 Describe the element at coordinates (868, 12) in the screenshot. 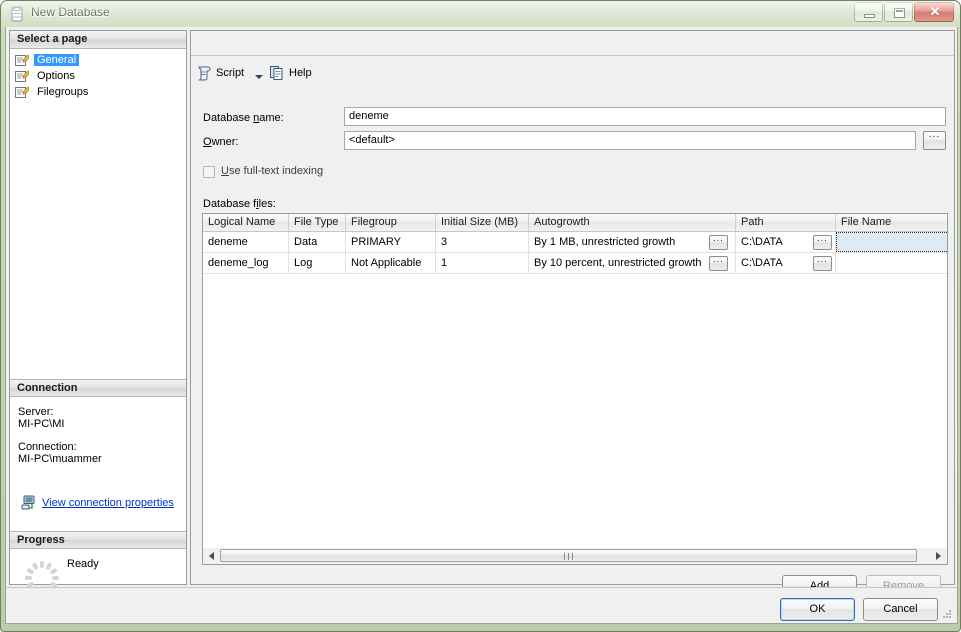

I see `minimize-button` at that location.